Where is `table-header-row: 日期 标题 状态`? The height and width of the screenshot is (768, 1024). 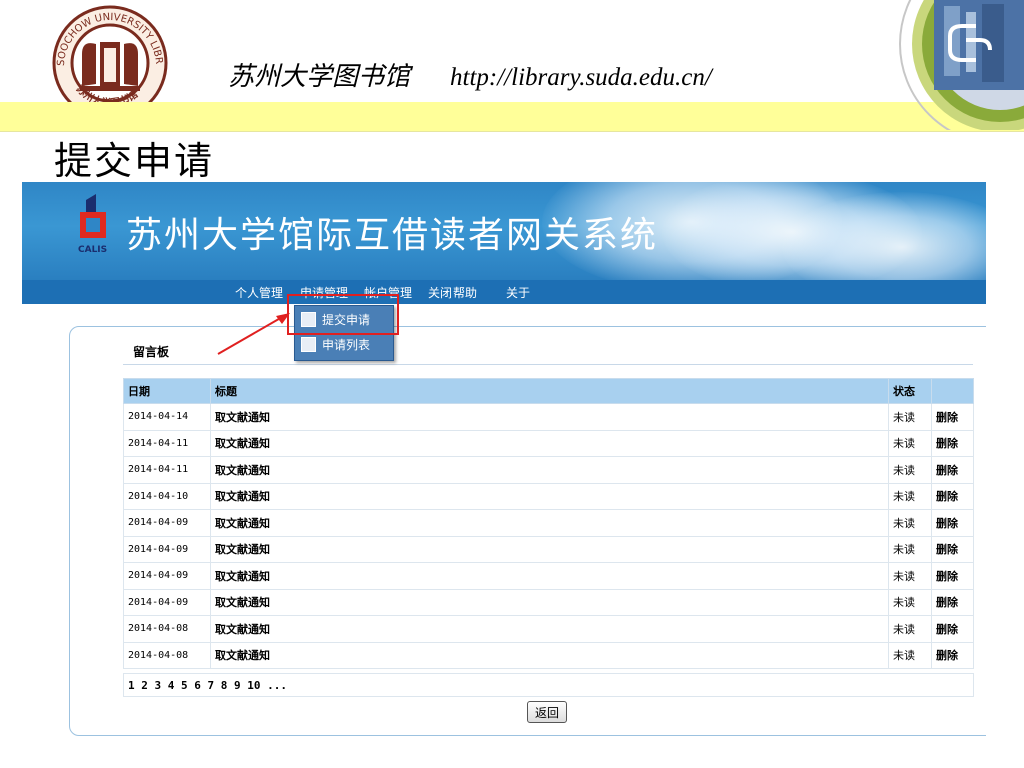
table-header-row: 日期 标题 状态 is located at coordinates (548, 391).